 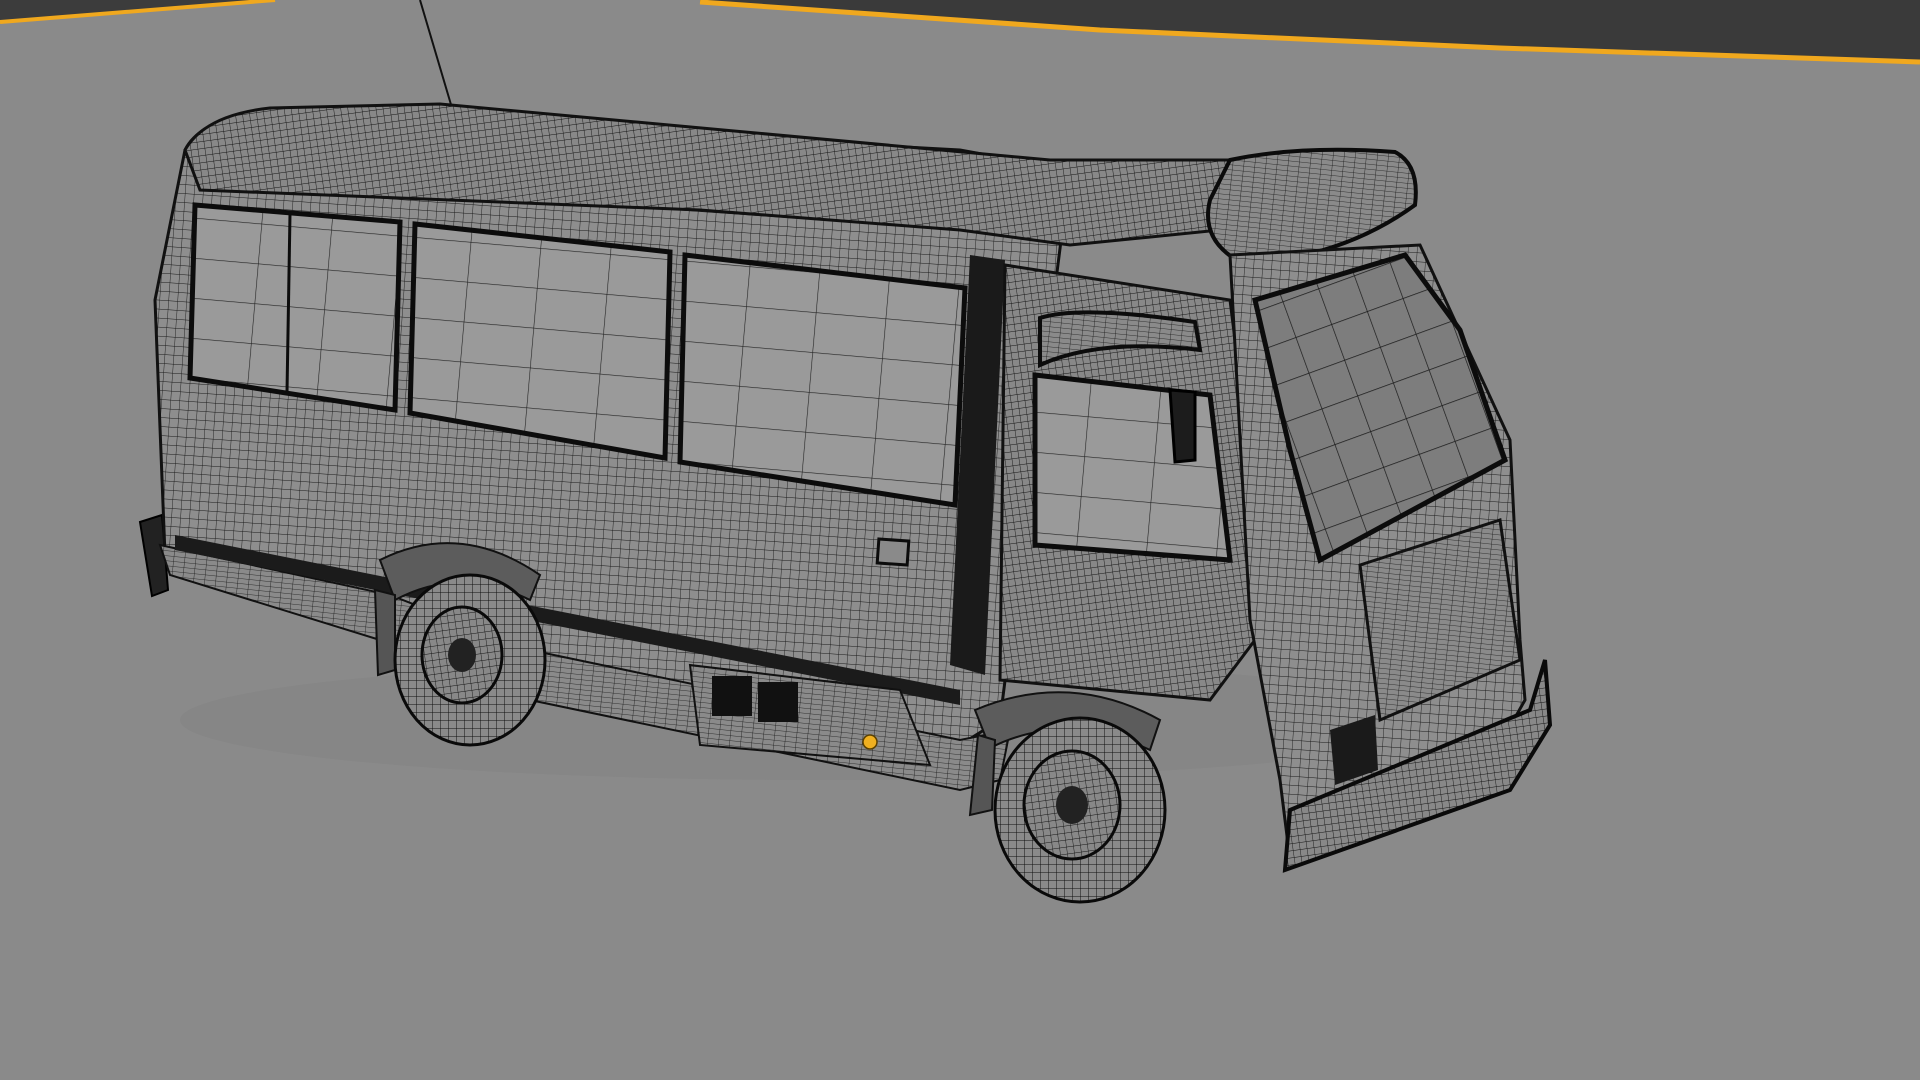 I want to click on backdrop-plane, so click(x=960, y=54).